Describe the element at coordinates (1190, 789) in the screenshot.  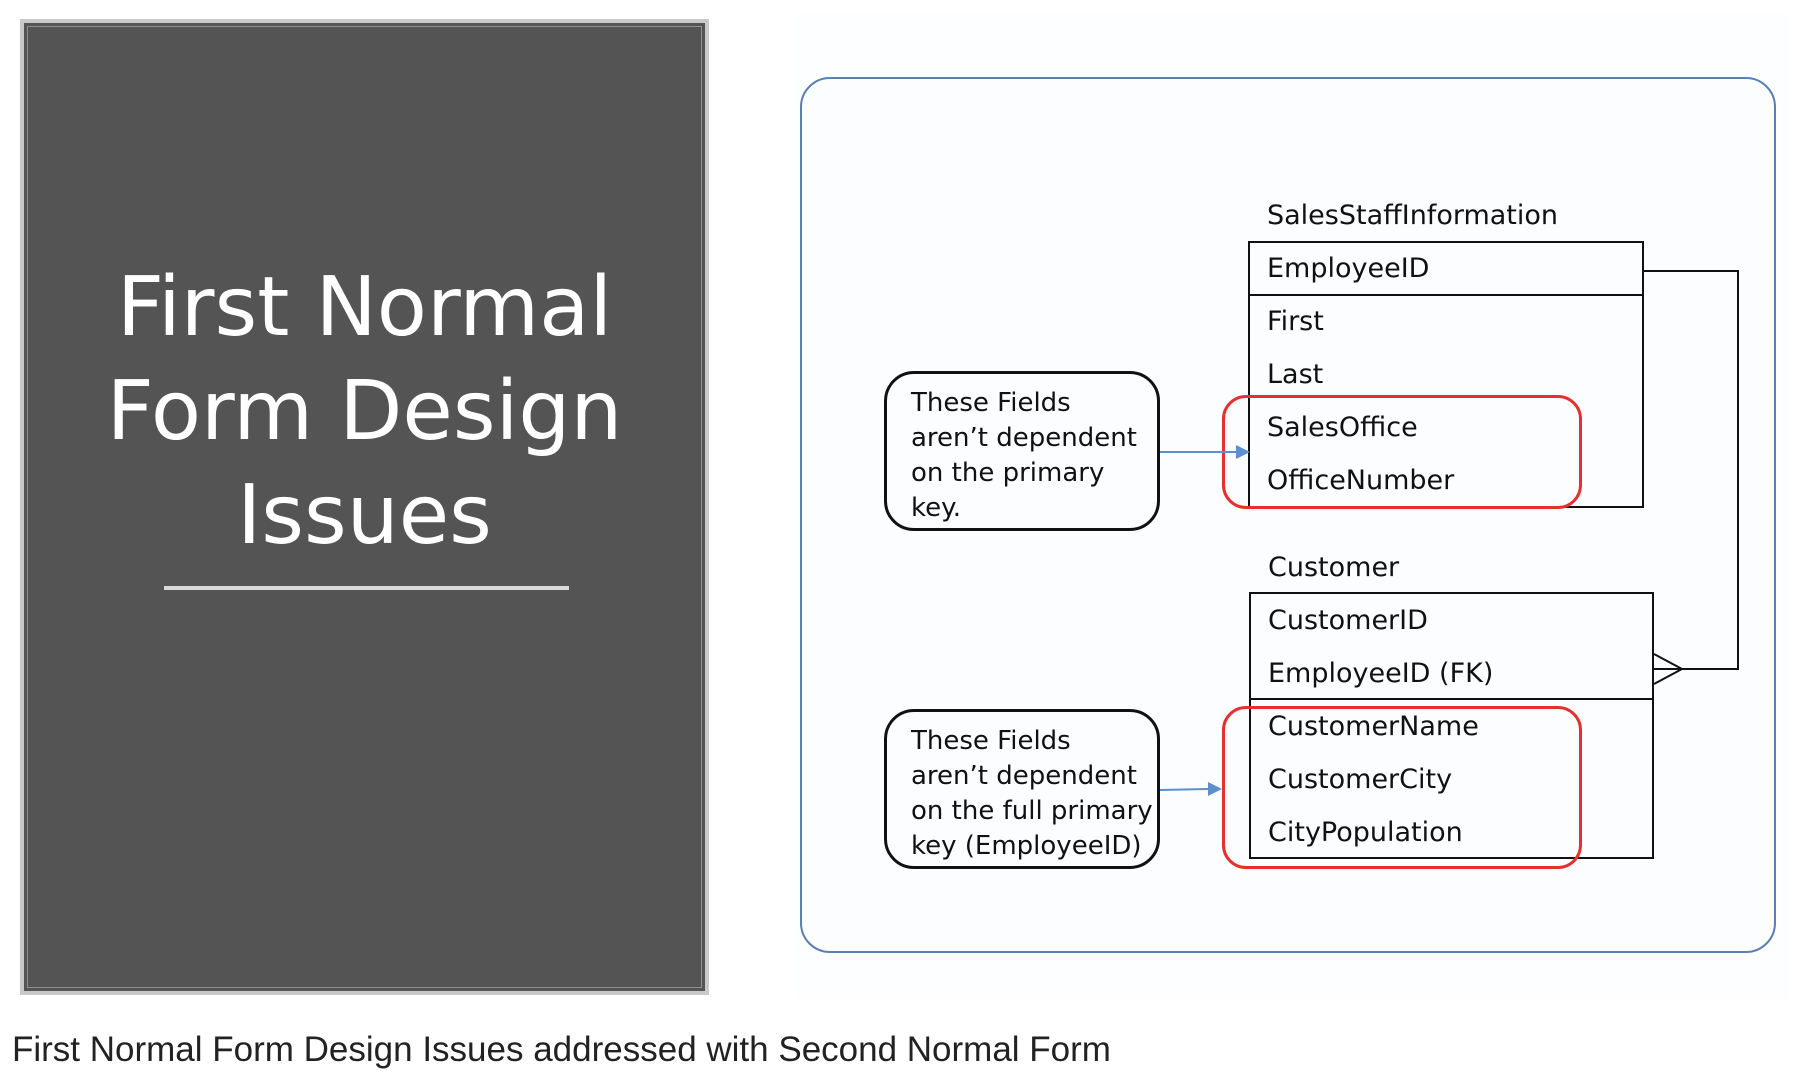
I see `arrow-bottom` at that location.